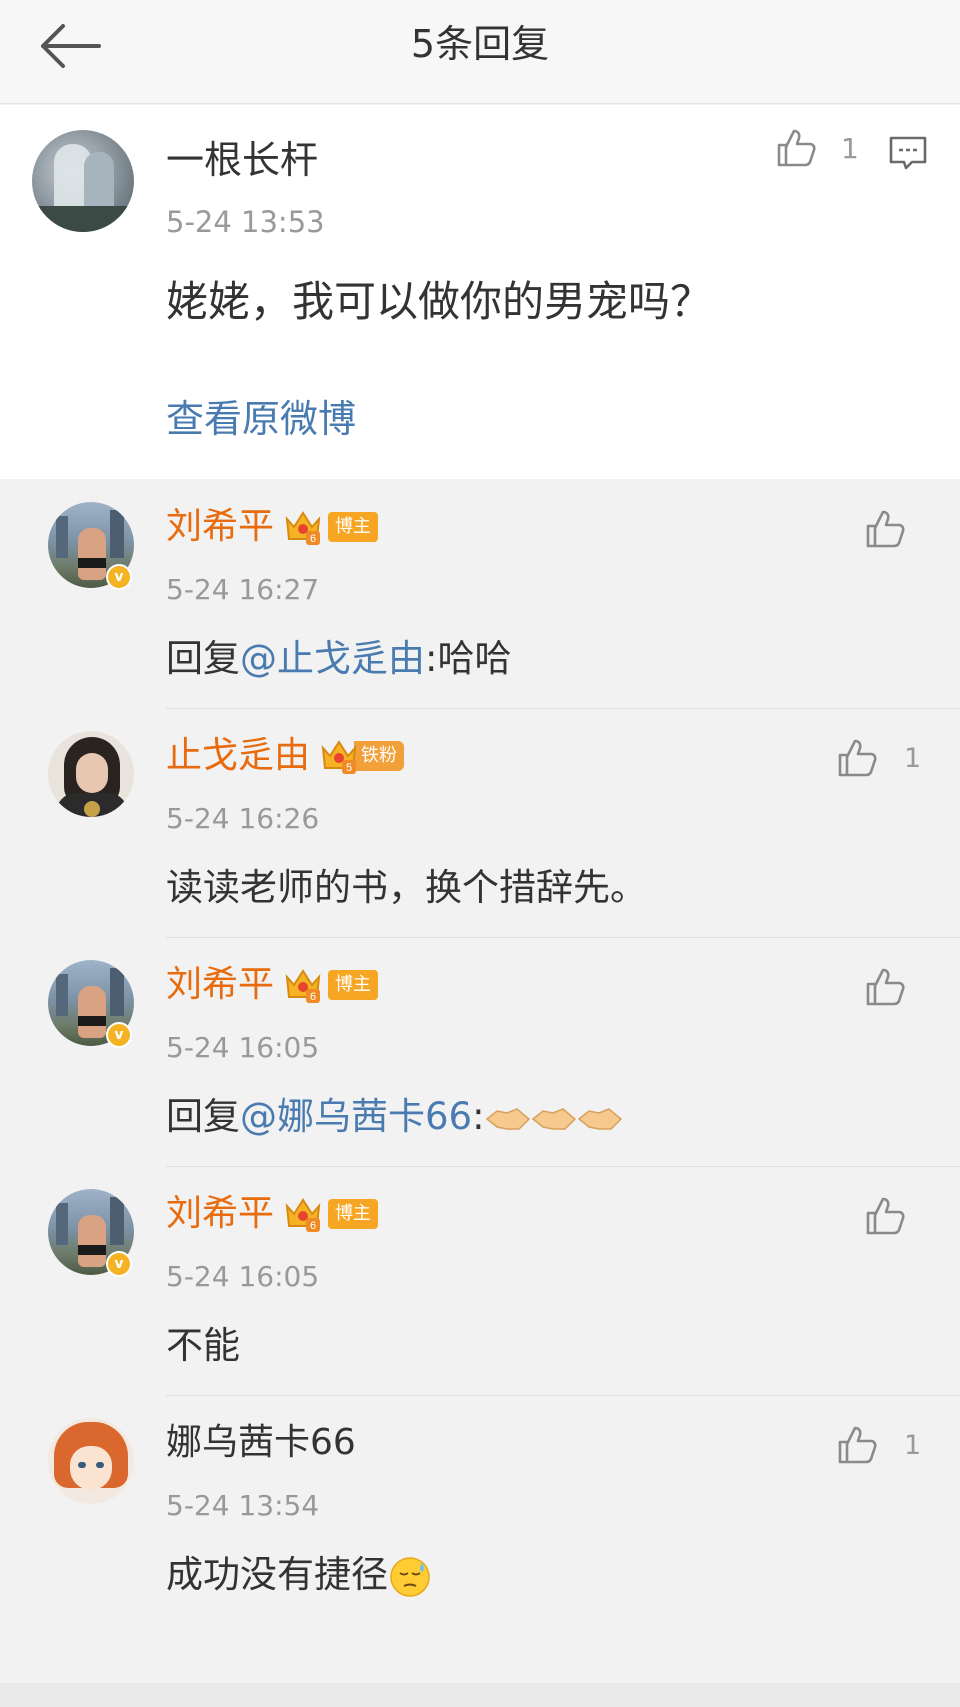 Image resolution: width=960 pixels, height=1707 pixels. What do you see at coordinates (243, 818) in the screenshot?
I see `reply-time: 5-24 16:26` at bounding box center [243, 818].